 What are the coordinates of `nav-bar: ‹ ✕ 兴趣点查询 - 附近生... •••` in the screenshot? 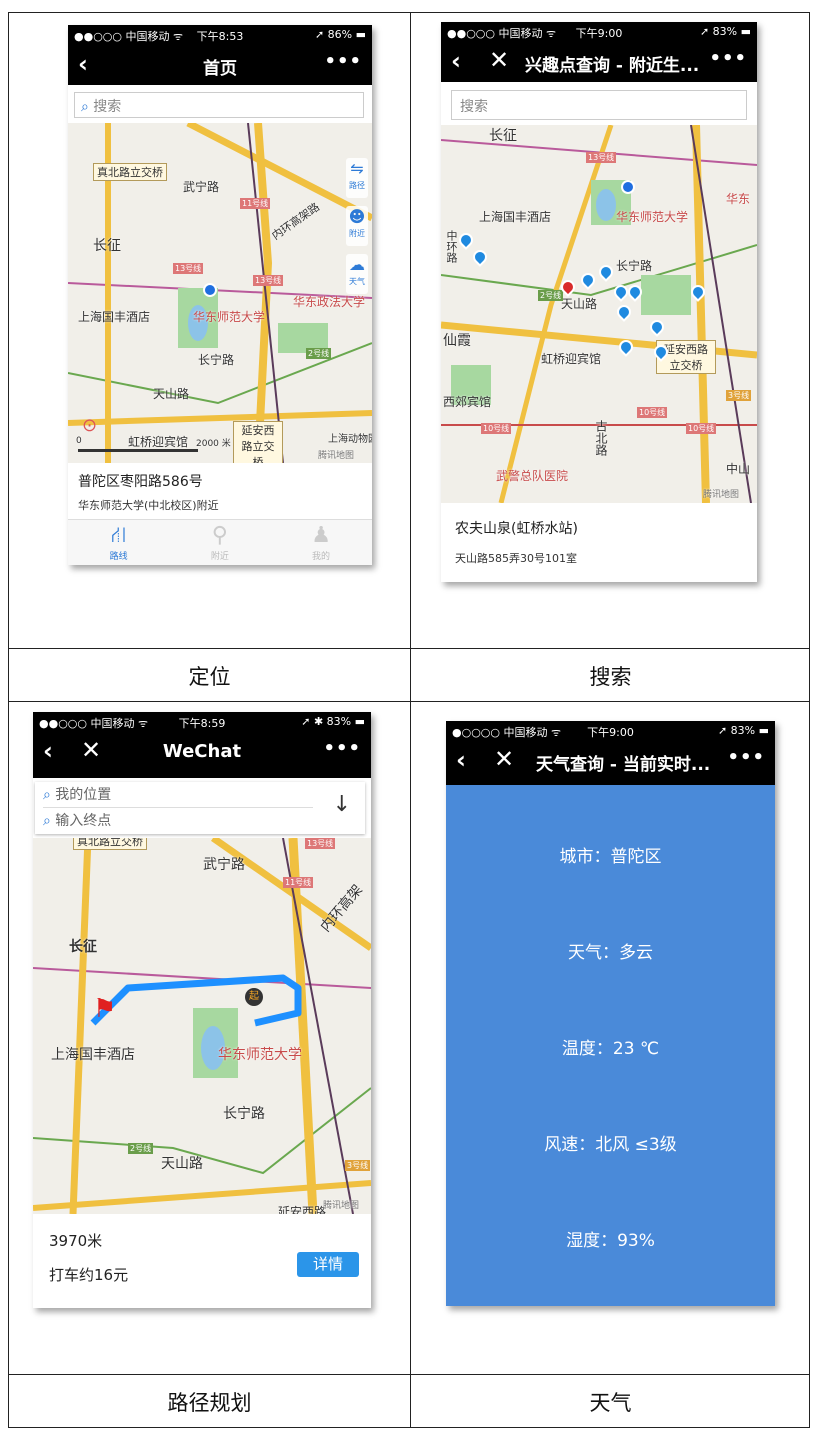 It's located at (599, 62).